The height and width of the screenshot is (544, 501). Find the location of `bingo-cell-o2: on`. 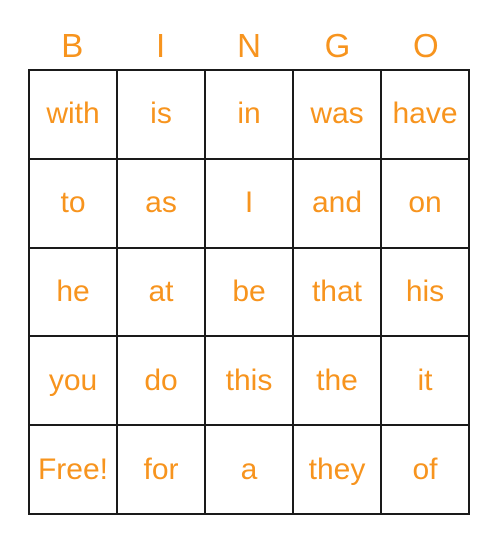

bingo-cell-o2: on is located at coordinates (426, 204).